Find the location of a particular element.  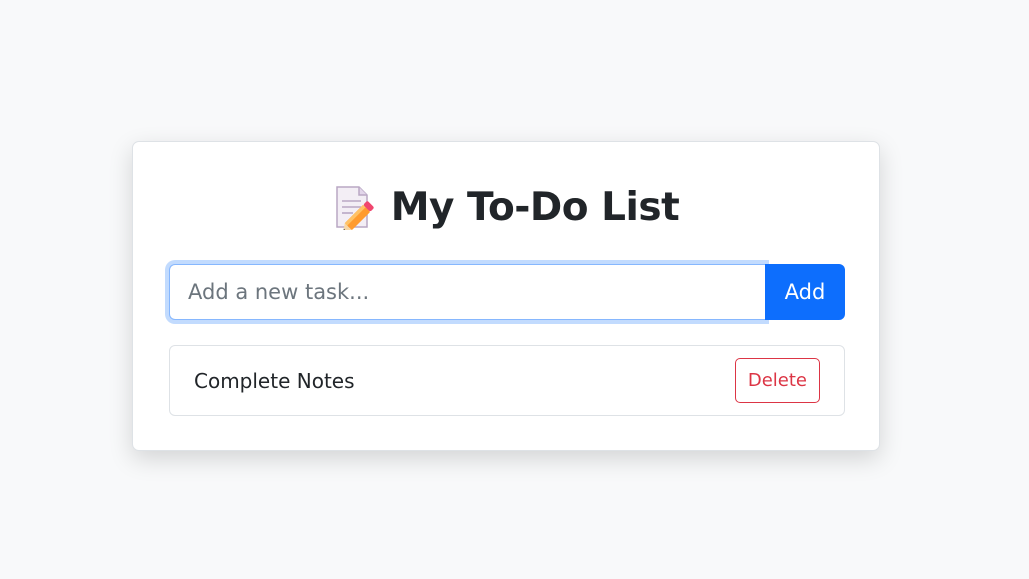

delete-button: Delete is located at coordinates (777, 380).